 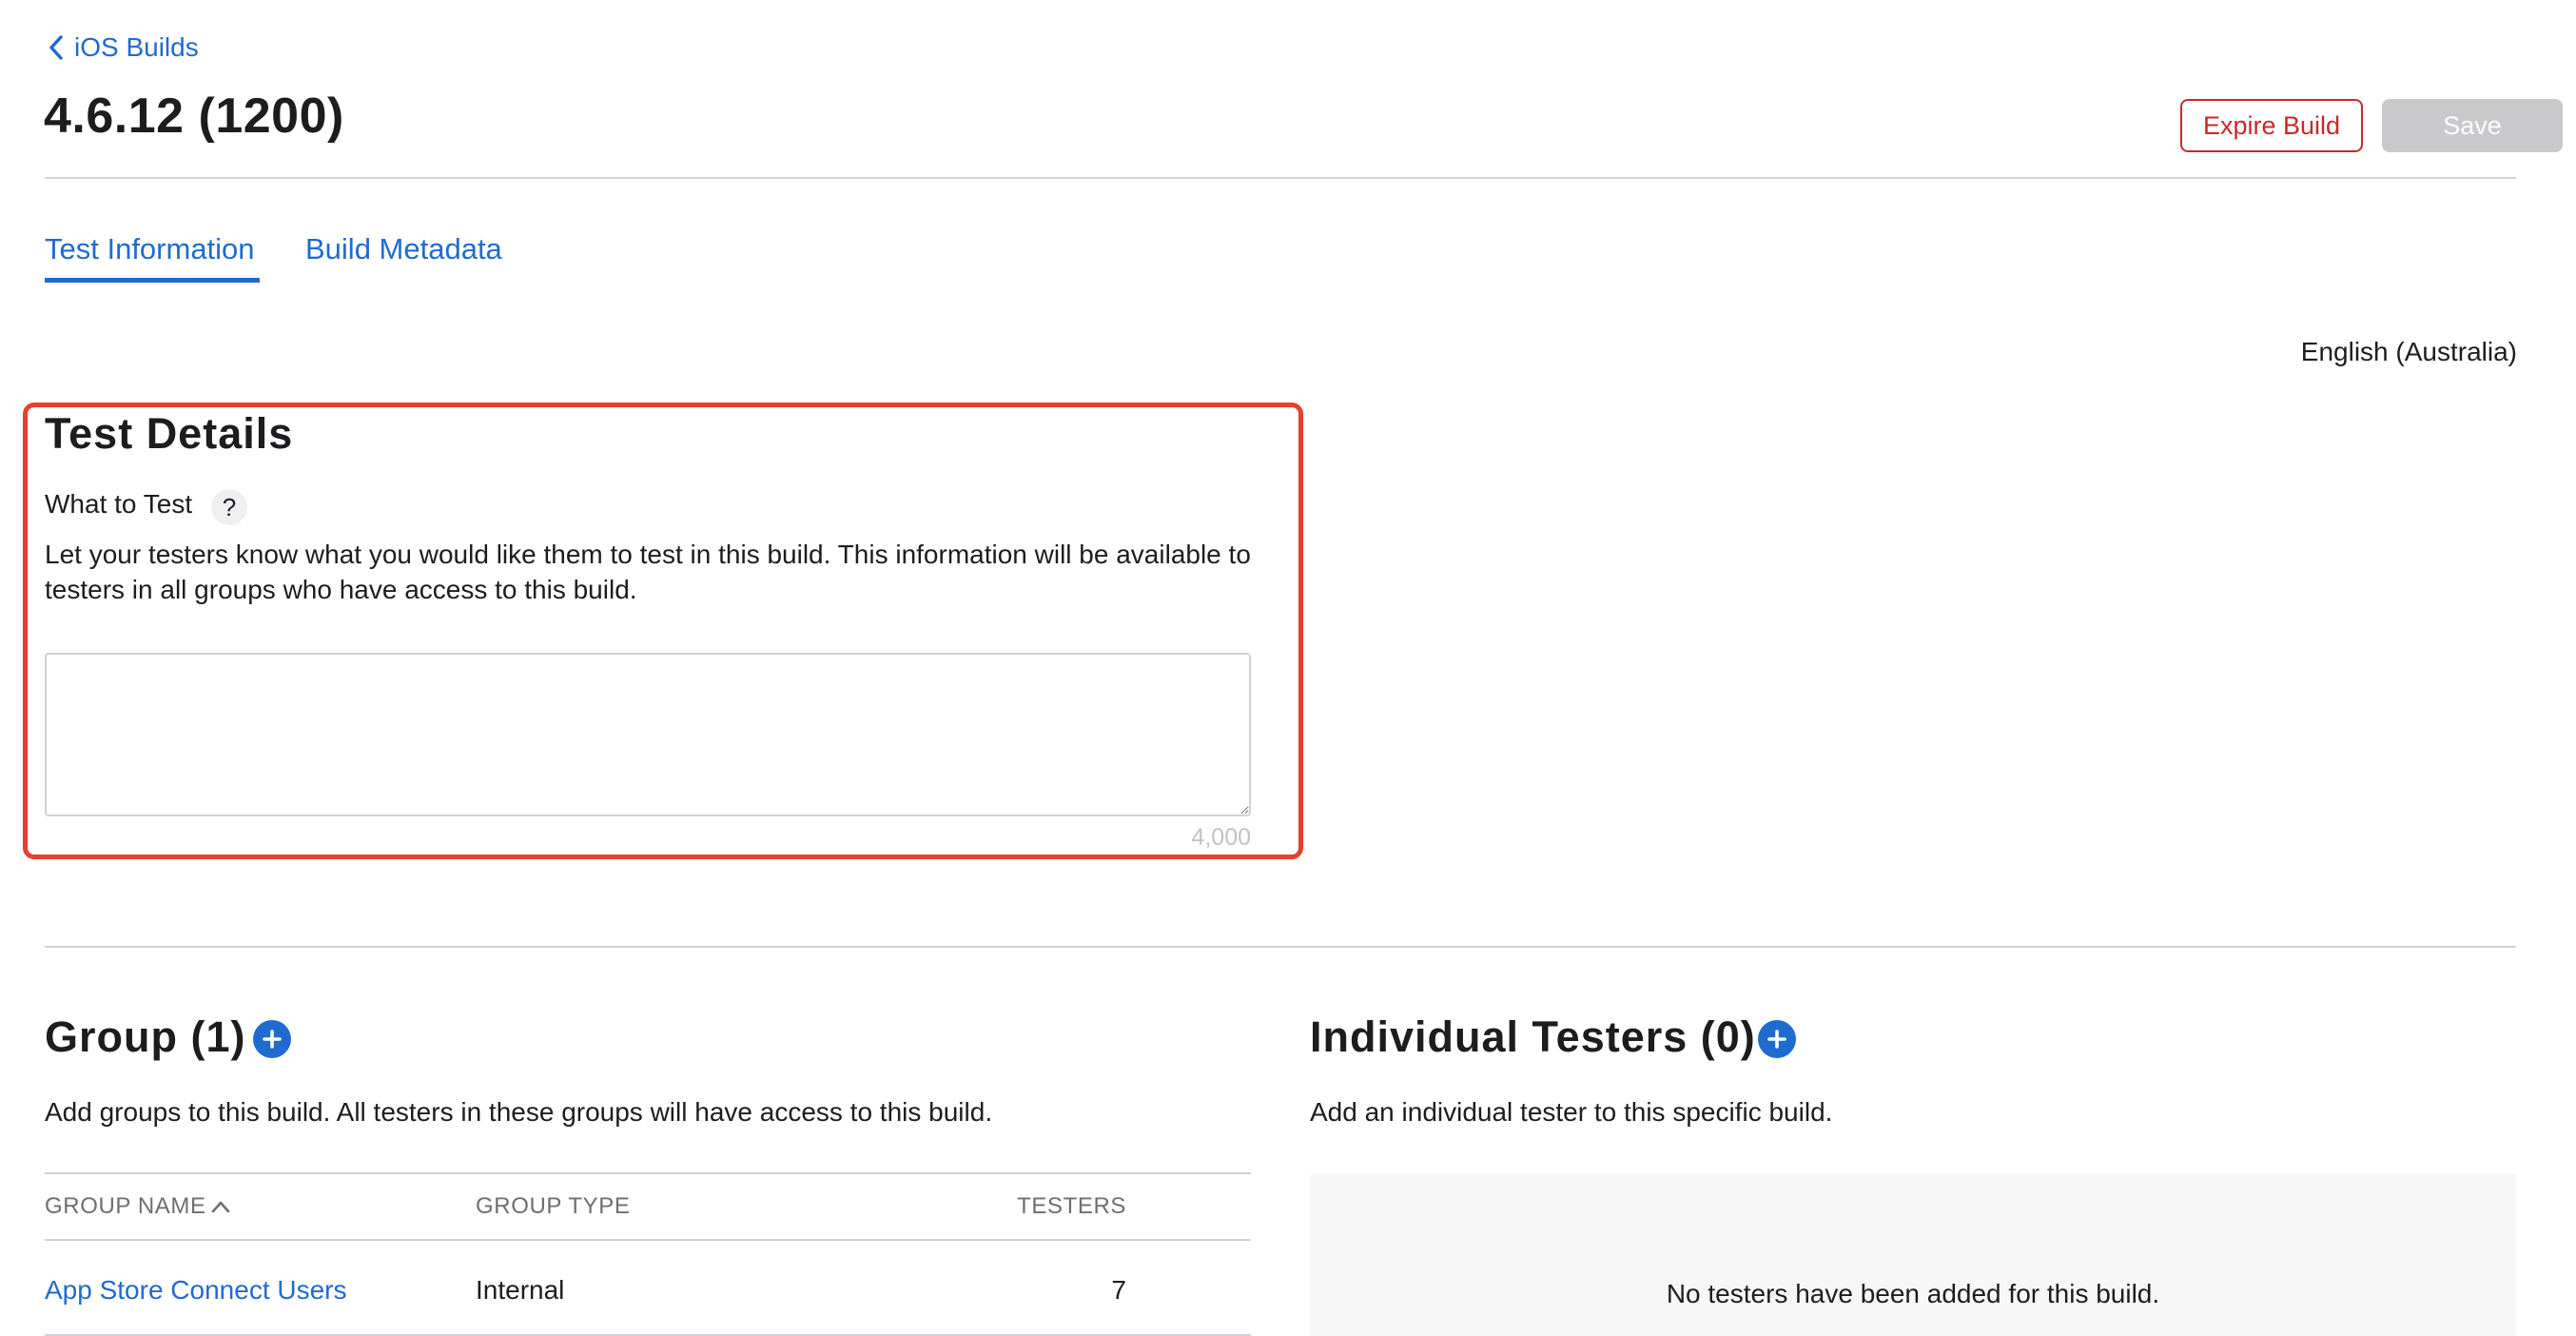 What do you see at coordinates (1777, 1039) in the screenshot?
I see `add-tester-icon` at bounding box center [1777, 1039].